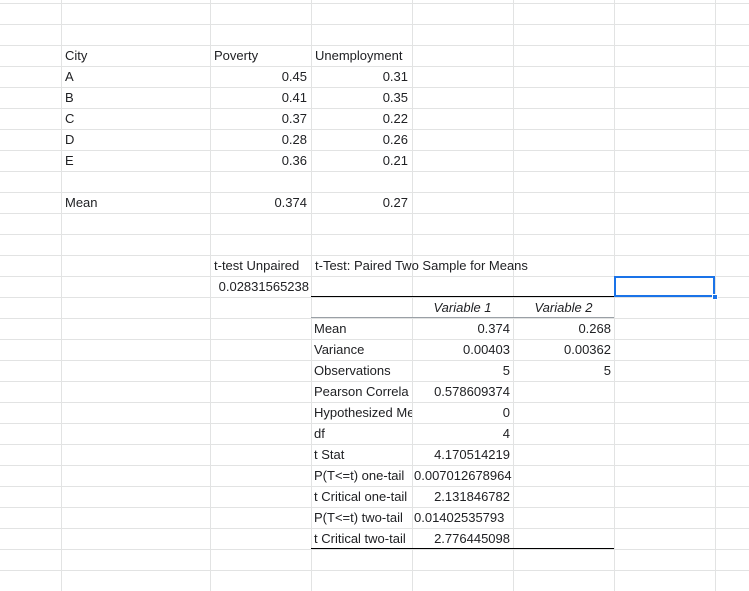  What do you see at coordinates (462, 433) in the screenshot?
I see `stat-variable-1: 4` at bounding box center [462, 433].